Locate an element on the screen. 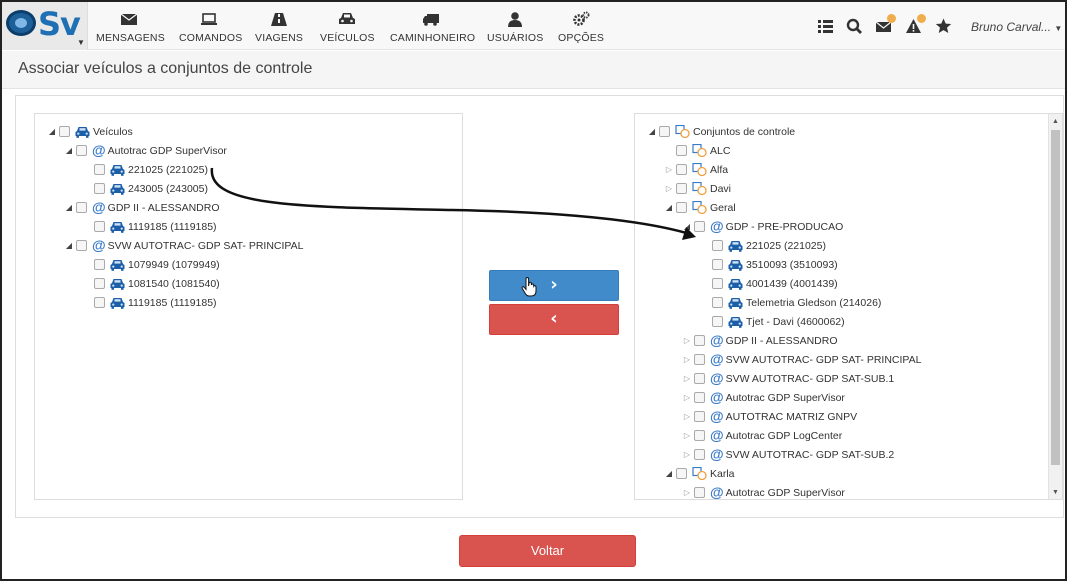 The width and height of the screenshot is (1067, 581). list-icon is located at coordinates (825, 28).